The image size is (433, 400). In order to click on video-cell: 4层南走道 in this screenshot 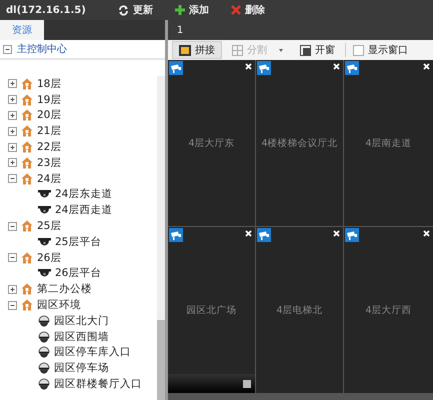, I will do `click(388, 143)`.